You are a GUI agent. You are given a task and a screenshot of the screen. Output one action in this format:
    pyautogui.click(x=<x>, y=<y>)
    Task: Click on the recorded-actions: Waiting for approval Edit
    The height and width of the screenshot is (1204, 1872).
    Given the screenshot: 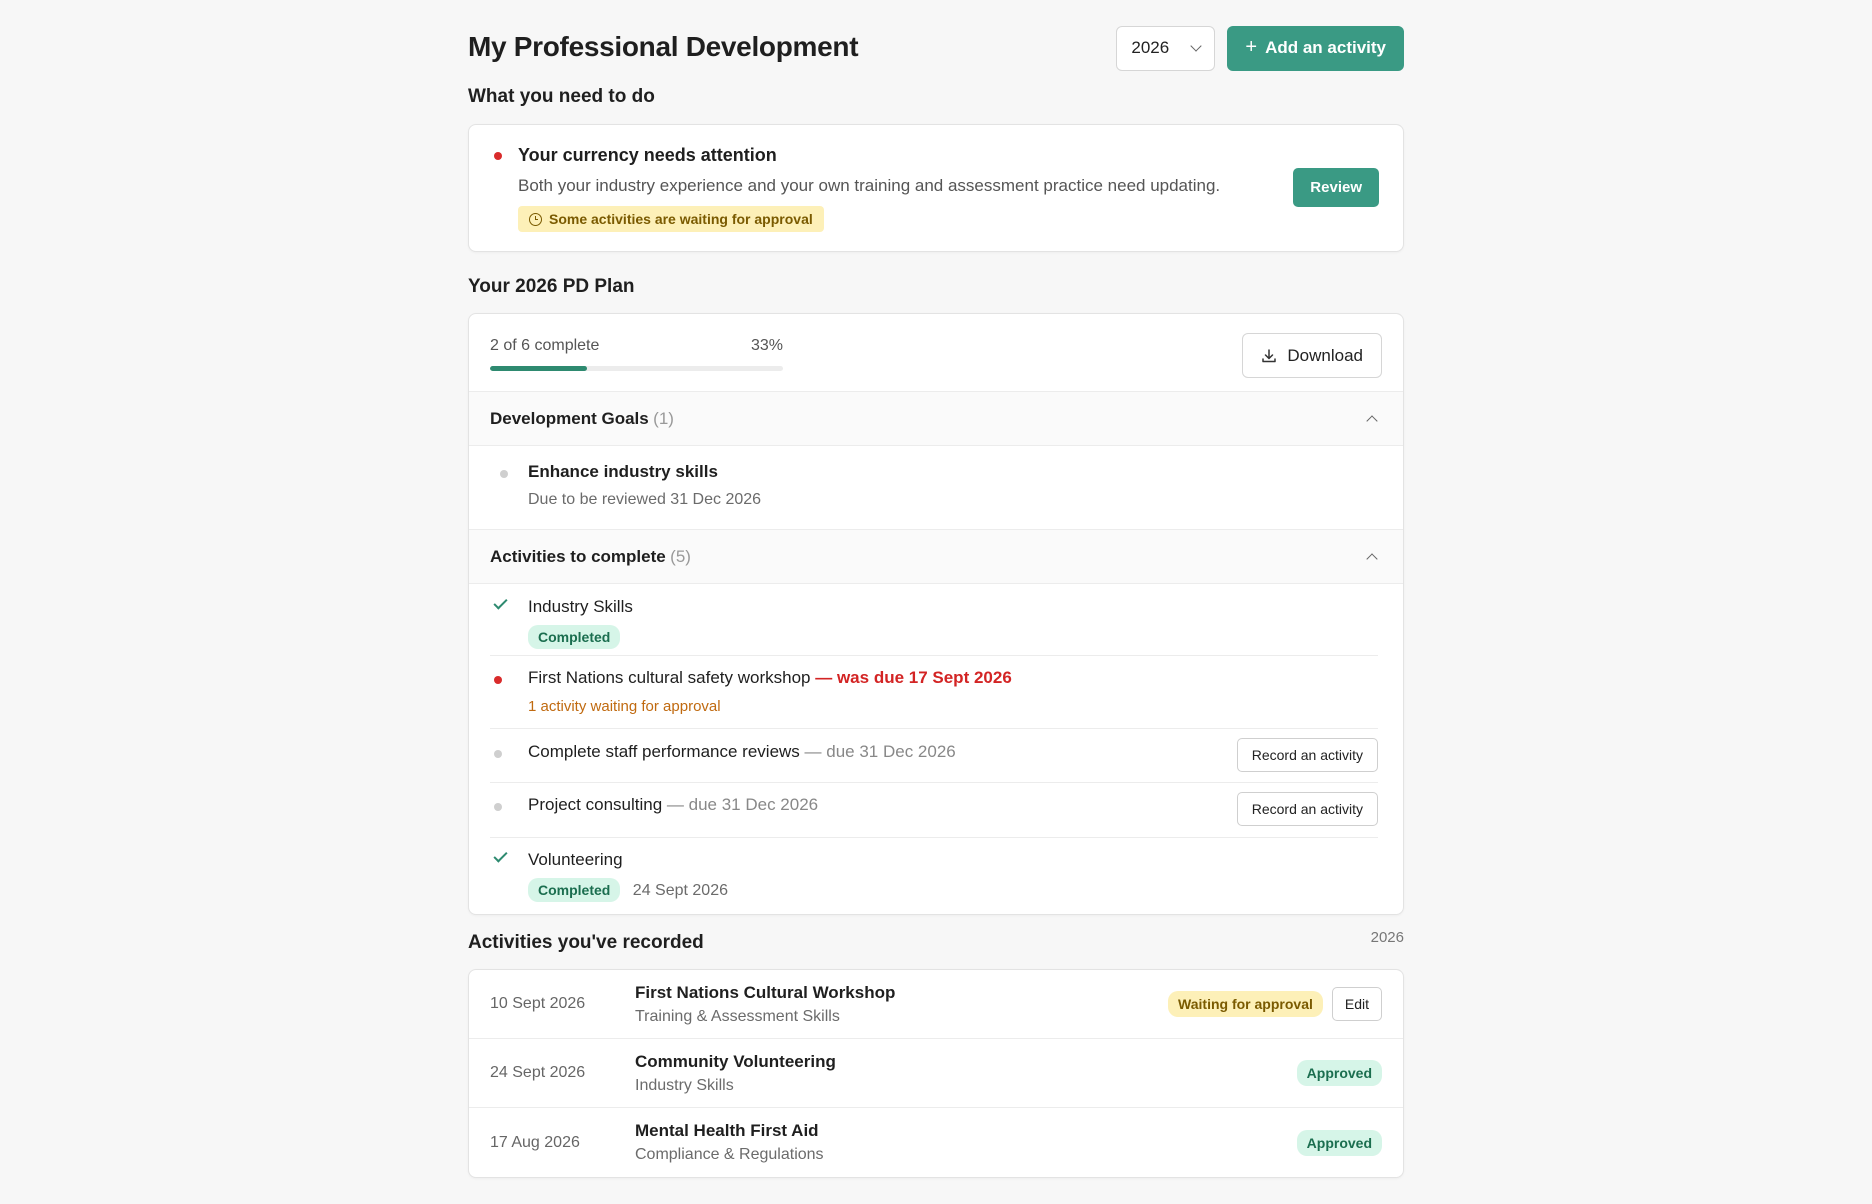 What is the action you would take?
    pyautogui.click(x=1275, y=1004)
    